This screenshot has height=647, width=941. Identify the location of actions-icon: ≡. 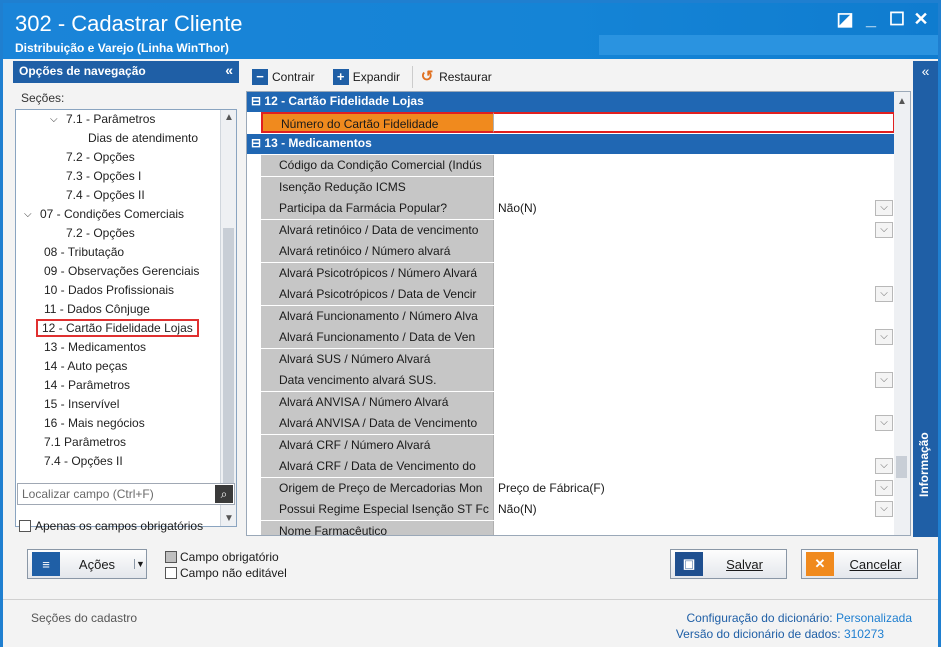
(46, 564).